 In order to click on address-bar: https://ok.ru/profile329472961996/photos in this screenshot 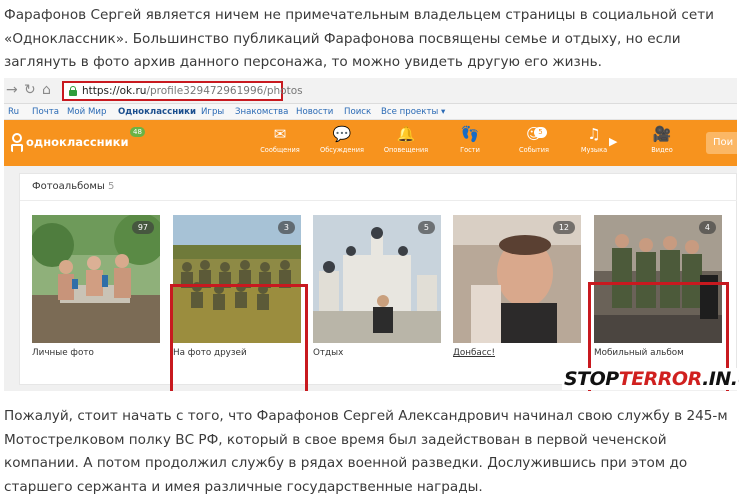, I will do `click(182, 91)`.